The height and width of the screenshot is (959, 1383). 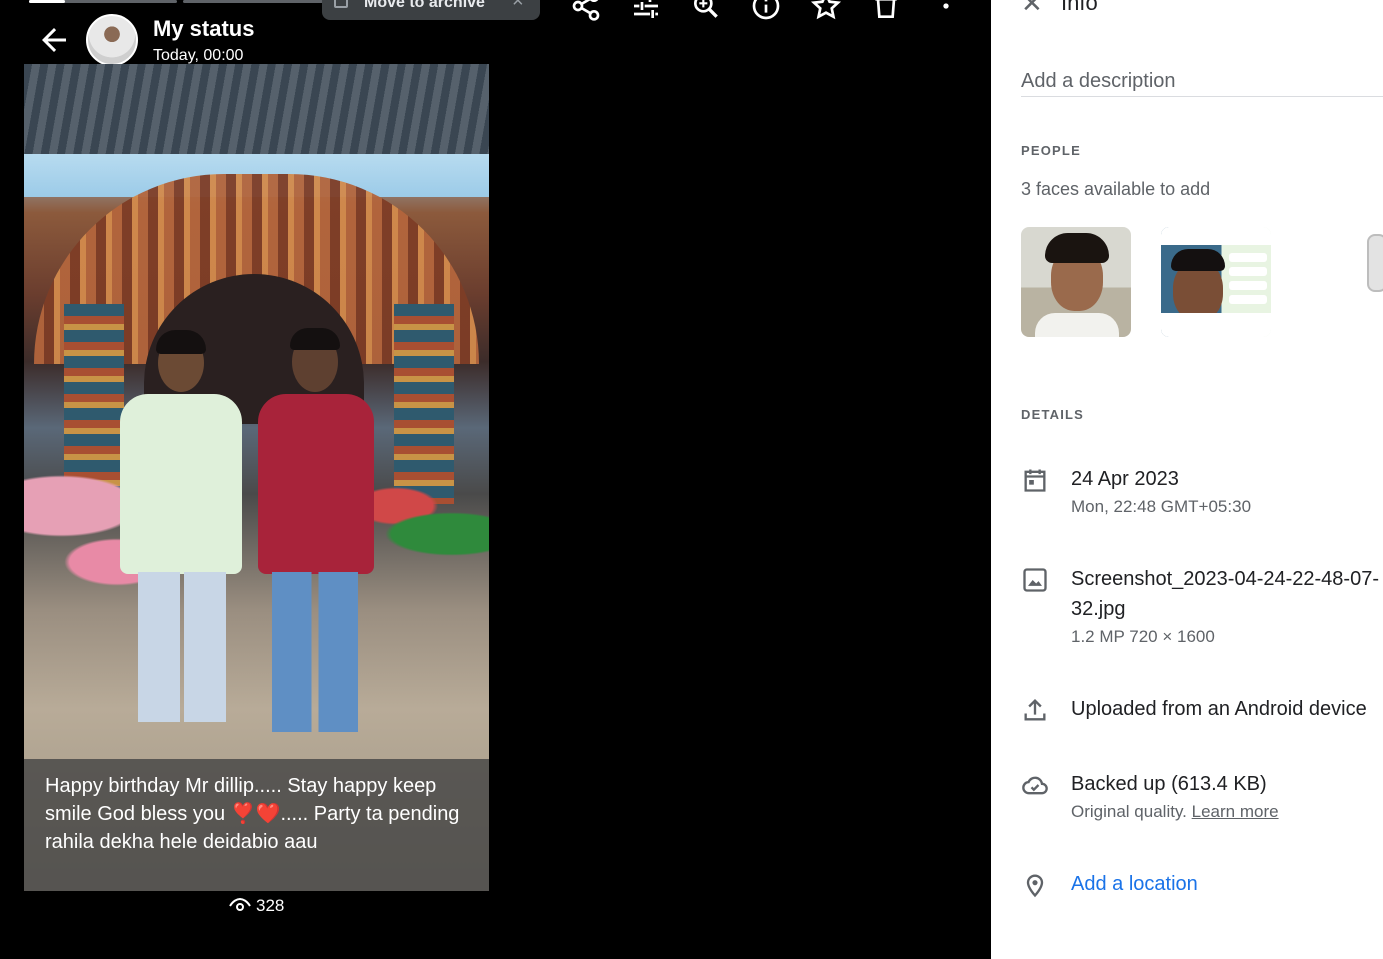 I want to click on archive-label: Move to archive, so click(x=424, y=5).